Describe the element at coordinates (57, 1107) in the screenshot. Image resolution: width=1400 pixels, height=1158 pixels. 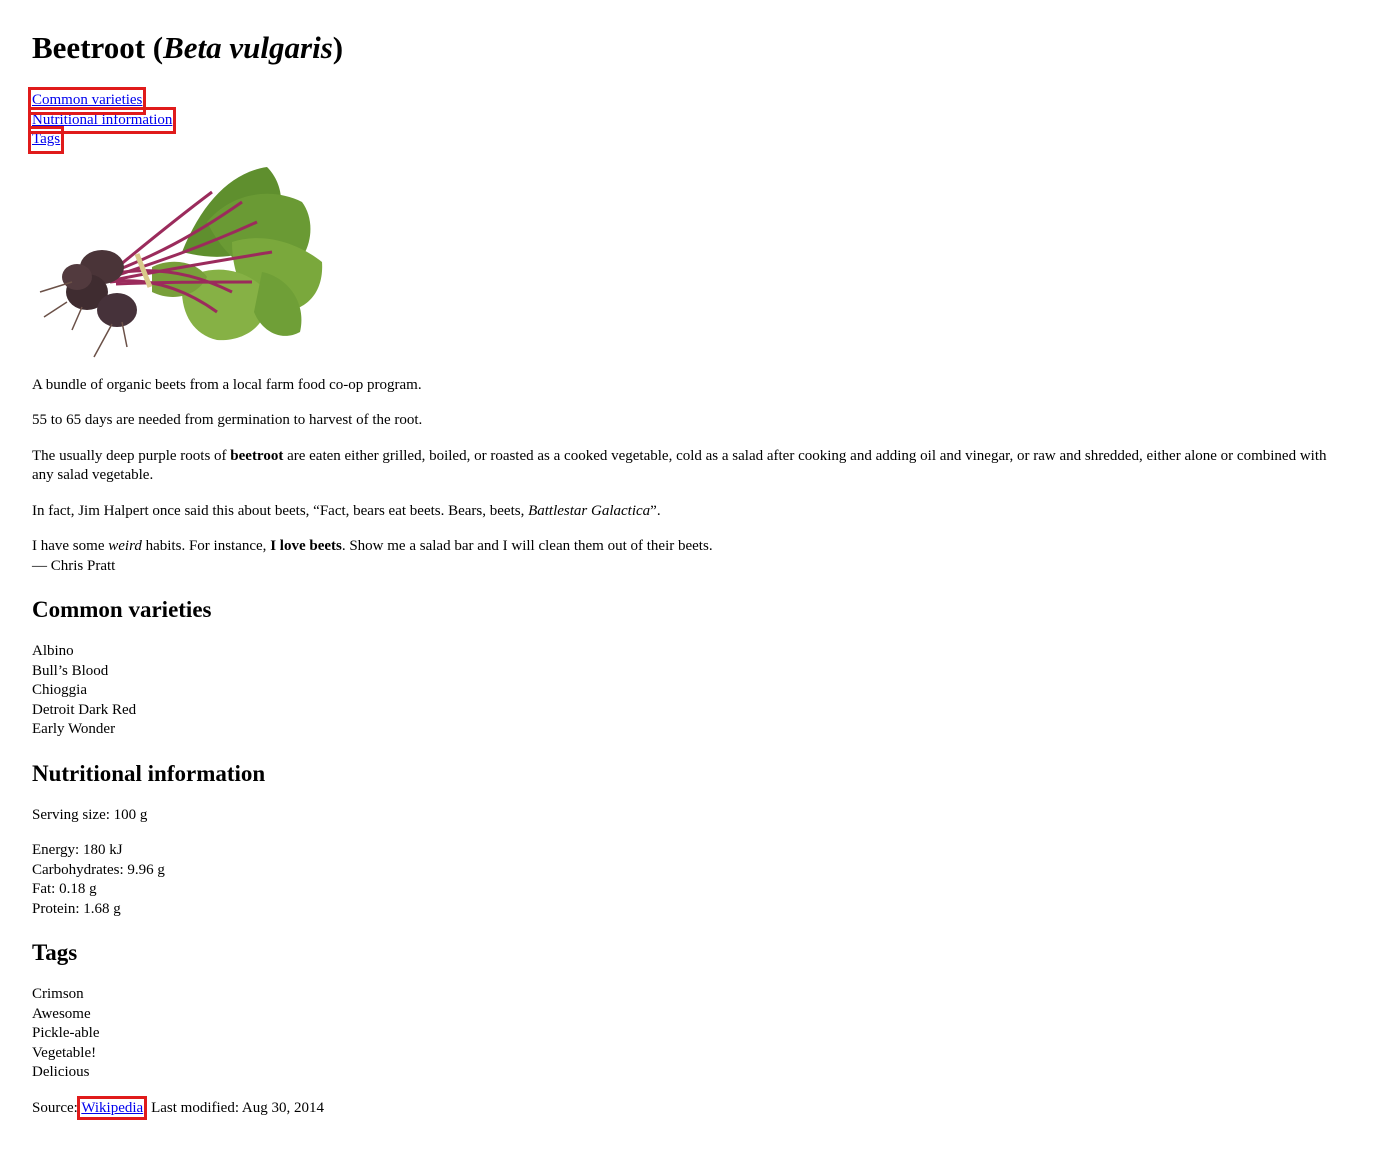
I see `source-label: Source:` at that location.